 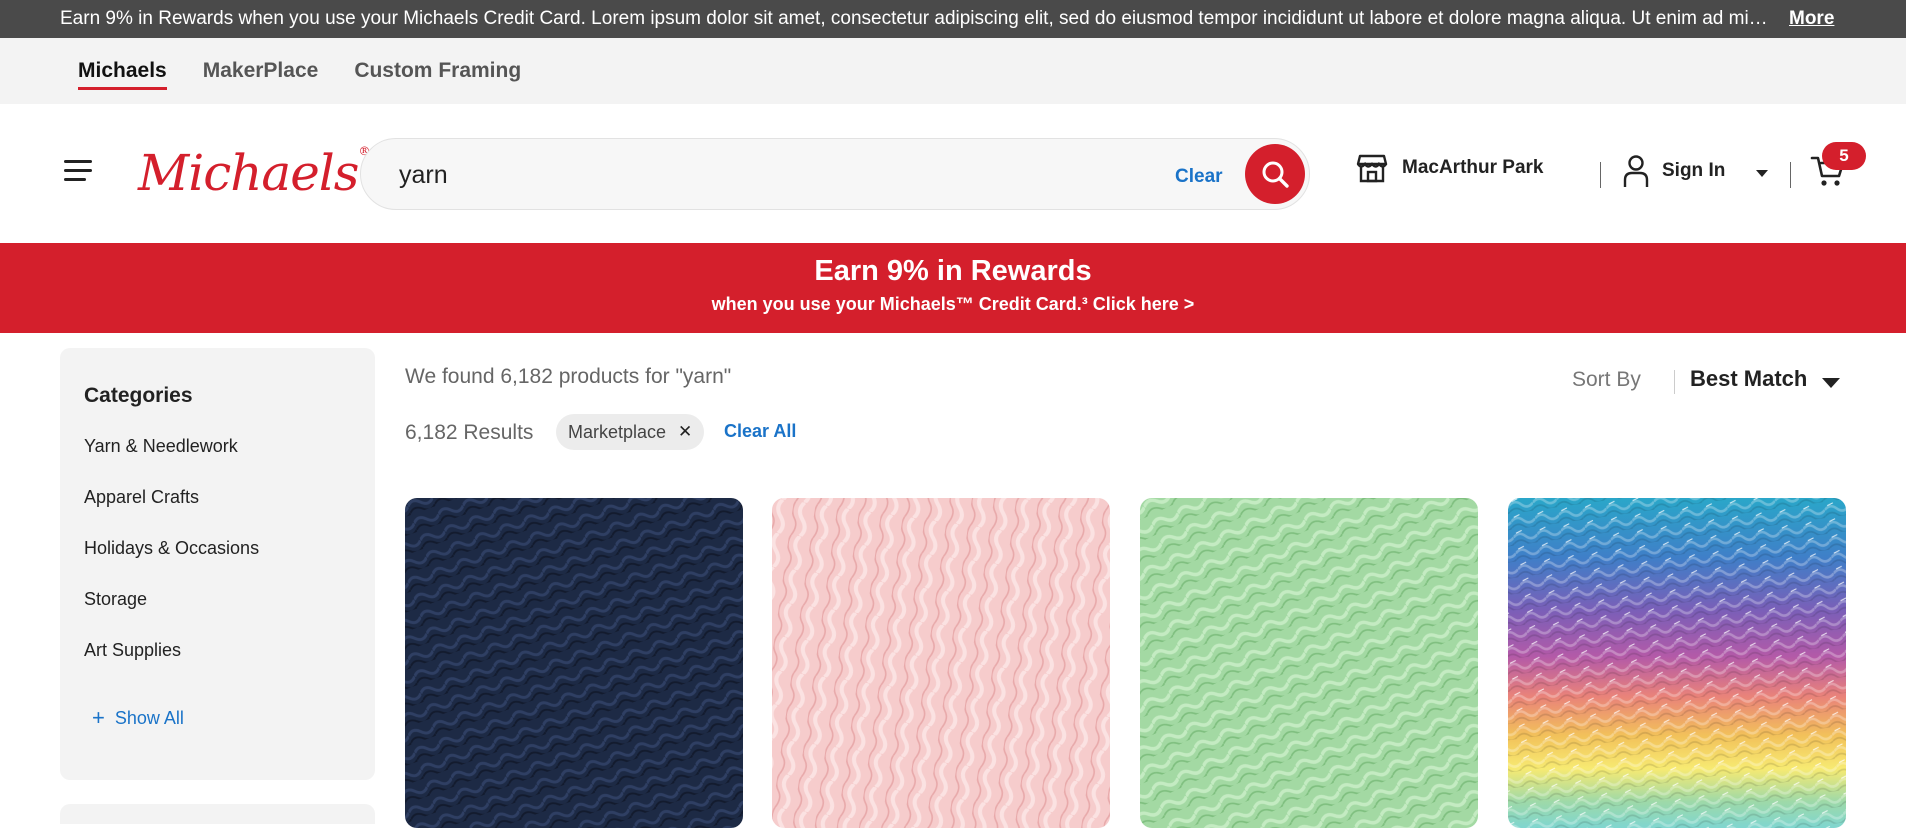 I want to click on search-input, so click(x=747, y=175).